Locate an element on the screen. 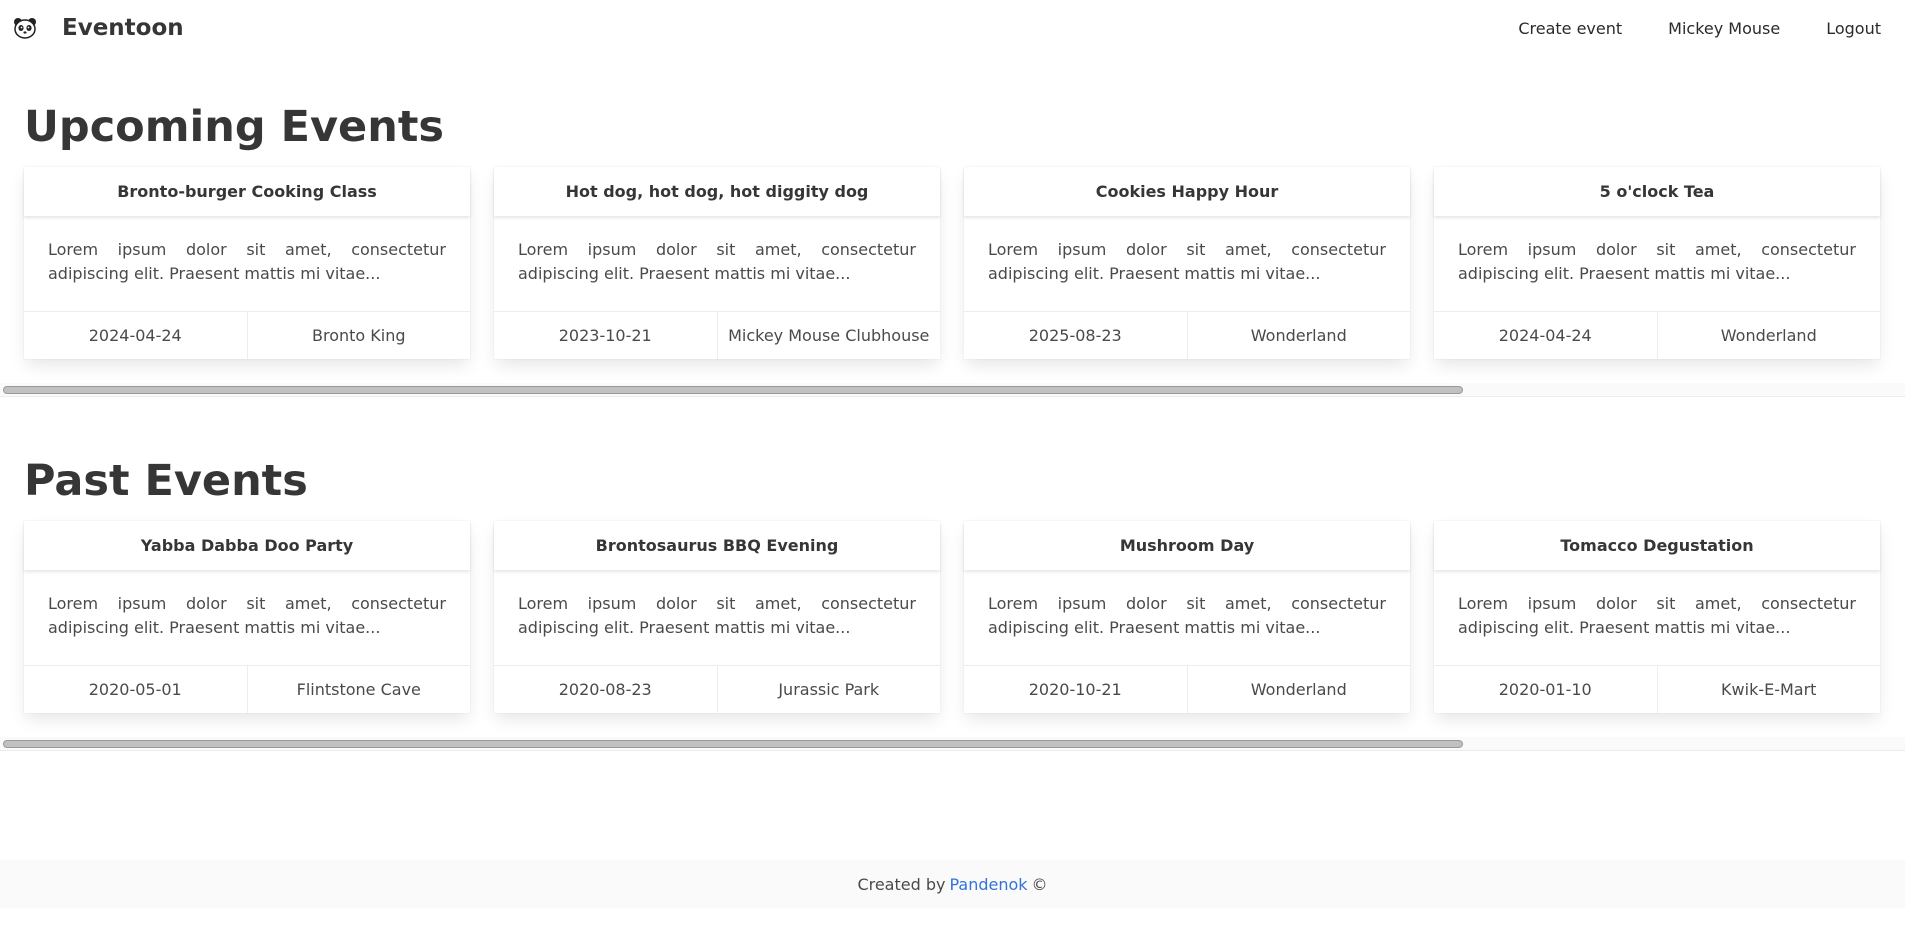 Image resolution: width=1905 pixels, height=928 pixels. past-events-title: Past Events is located at coordinates (166, 481).